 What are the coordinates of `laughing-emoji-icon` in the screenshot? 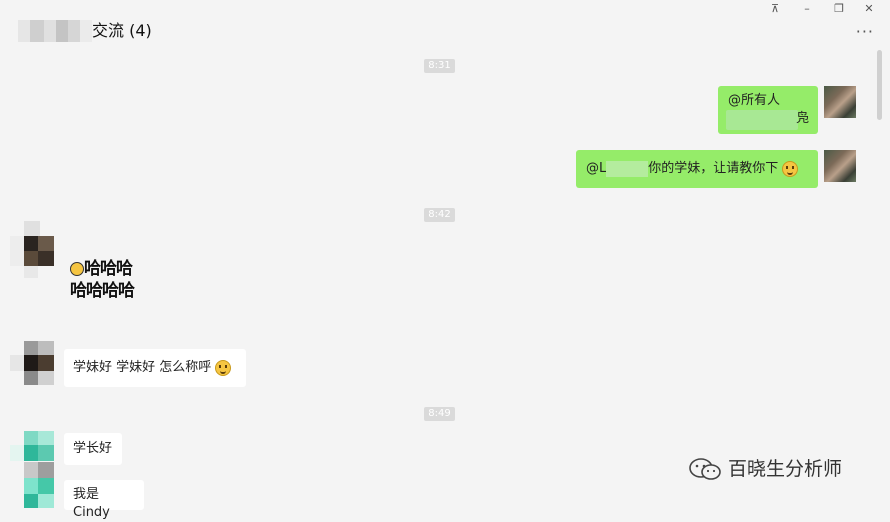 It's located at (77, 269).